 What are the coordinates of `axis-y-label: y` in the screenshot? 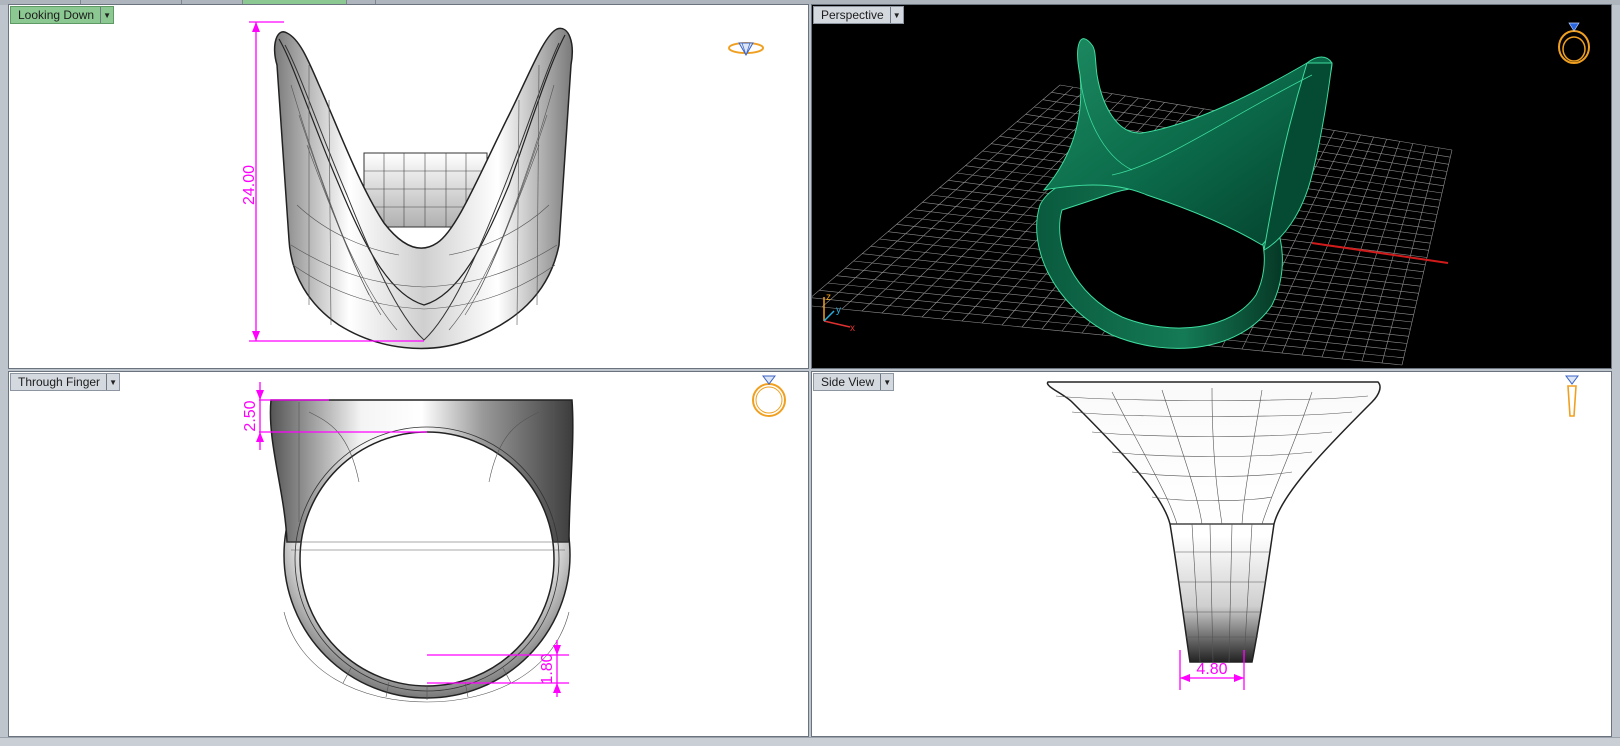 It's located at (838, 310).